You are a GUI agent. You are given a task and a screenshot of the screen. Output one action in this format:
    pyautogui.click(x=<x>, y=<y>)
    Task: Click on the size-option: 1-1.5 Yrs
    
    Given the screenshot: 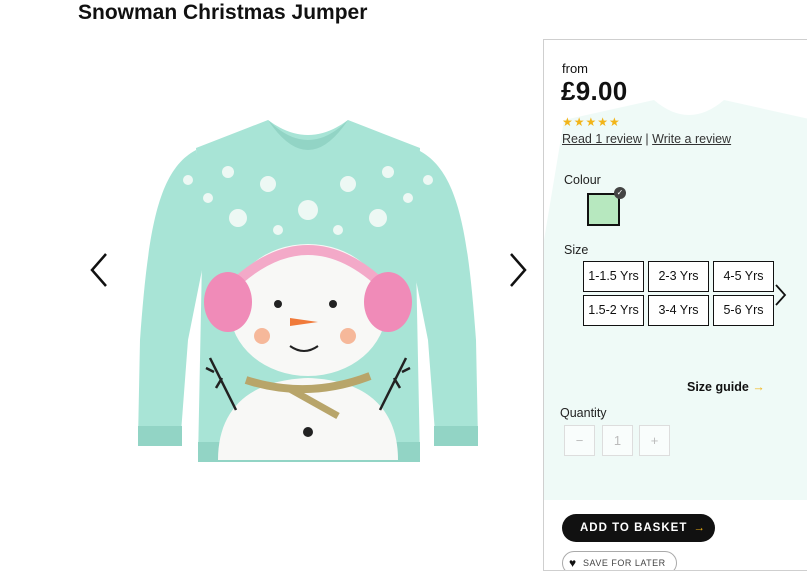 What is the action you would take?
    pyautogui.click(x=613, y=276)
    